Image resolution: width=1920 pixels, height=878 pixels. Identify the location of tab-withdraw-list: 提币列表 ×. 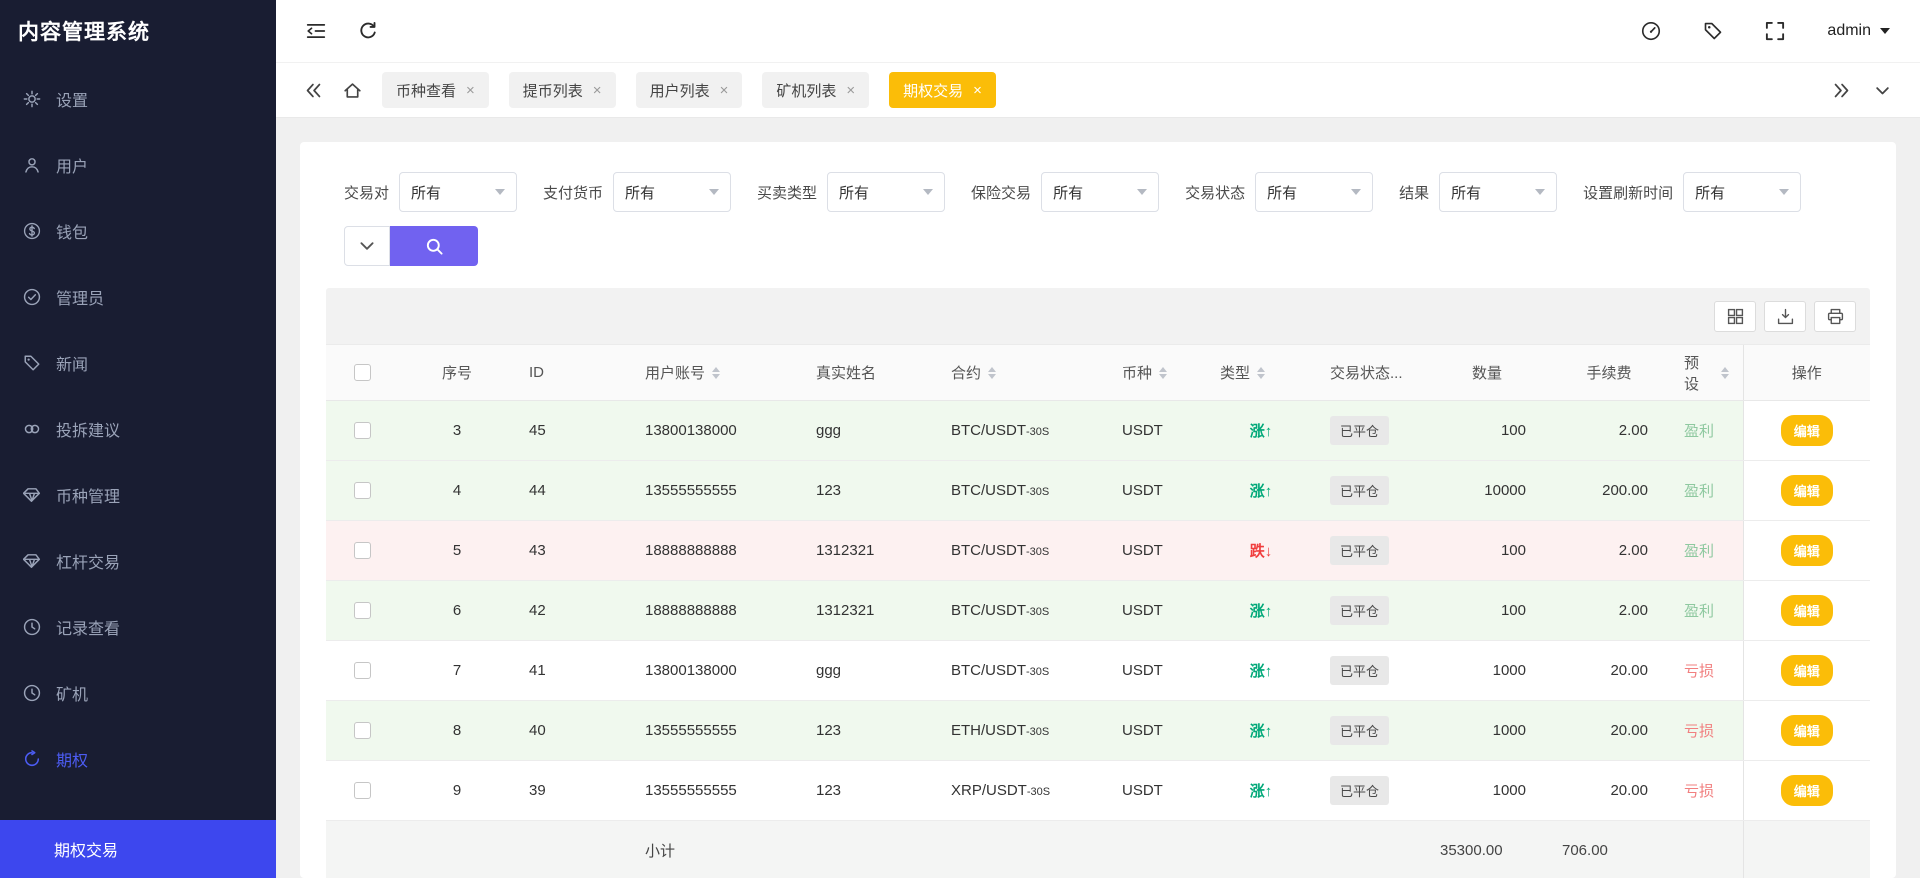
(562, 90).